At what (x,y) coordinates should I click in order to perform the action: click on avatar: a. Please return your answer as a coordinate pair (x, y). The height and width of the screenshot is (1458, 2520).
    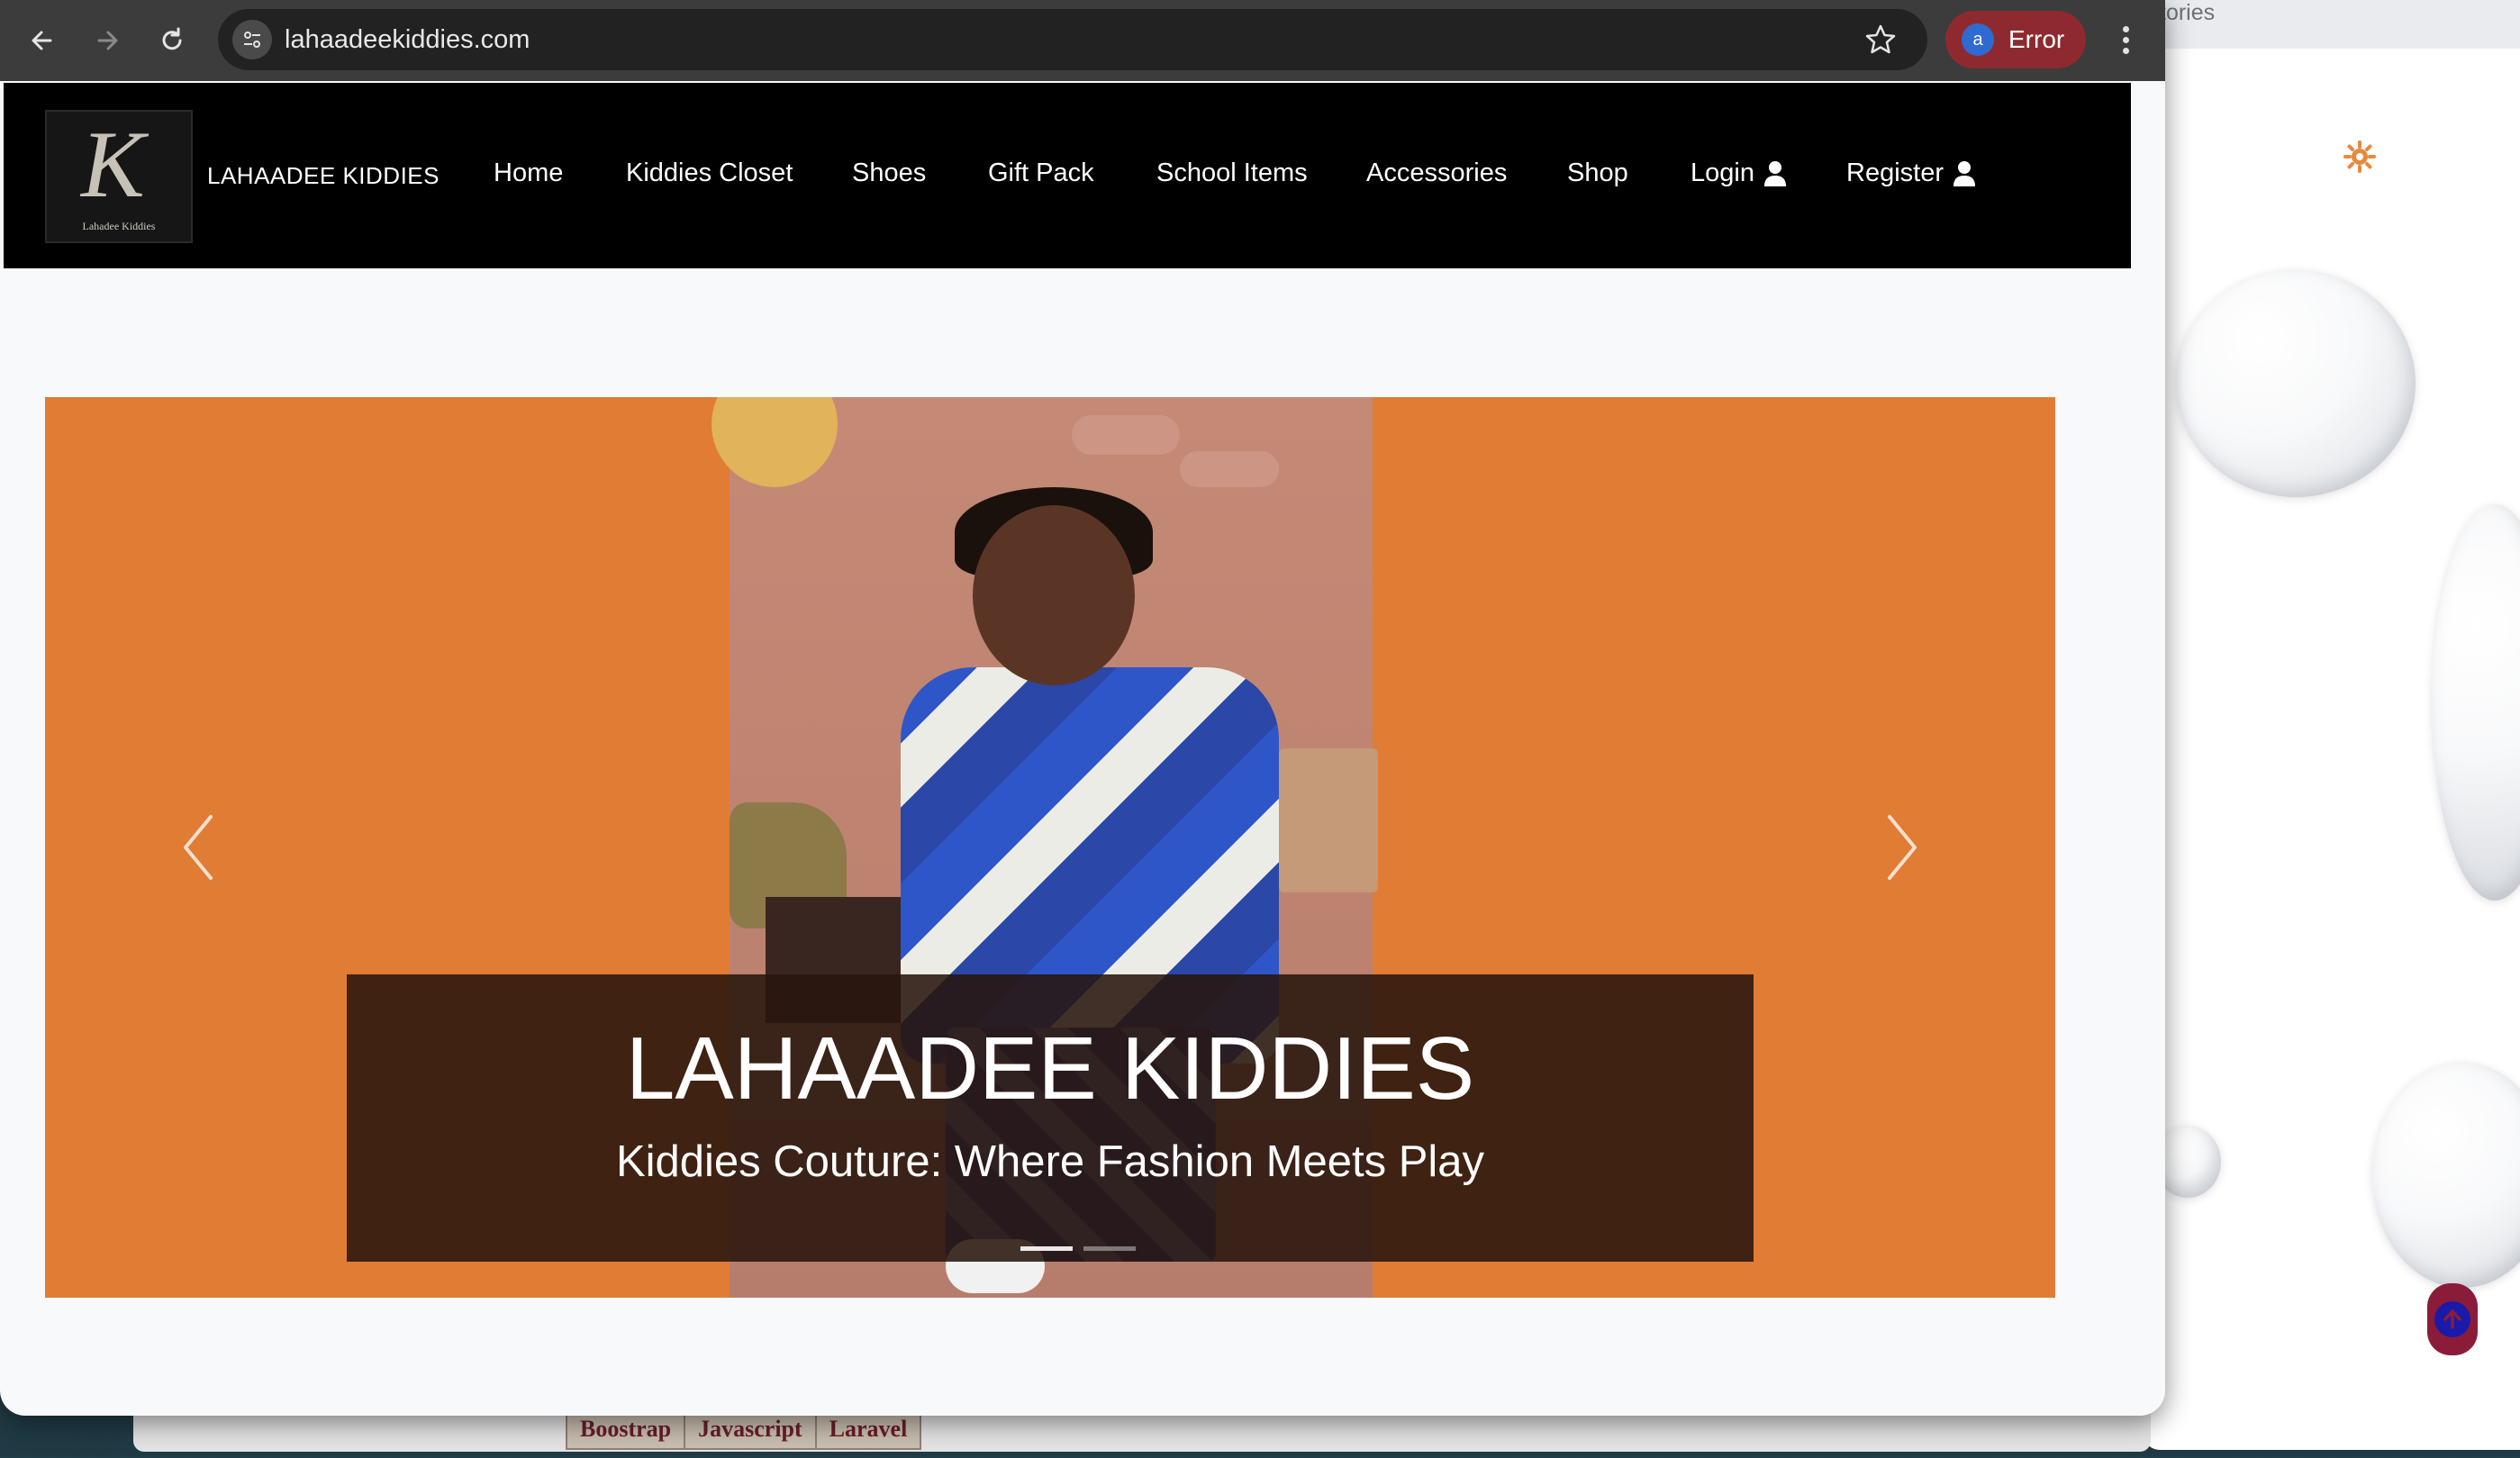
    Looking at the image, I should click on (1978, 39).